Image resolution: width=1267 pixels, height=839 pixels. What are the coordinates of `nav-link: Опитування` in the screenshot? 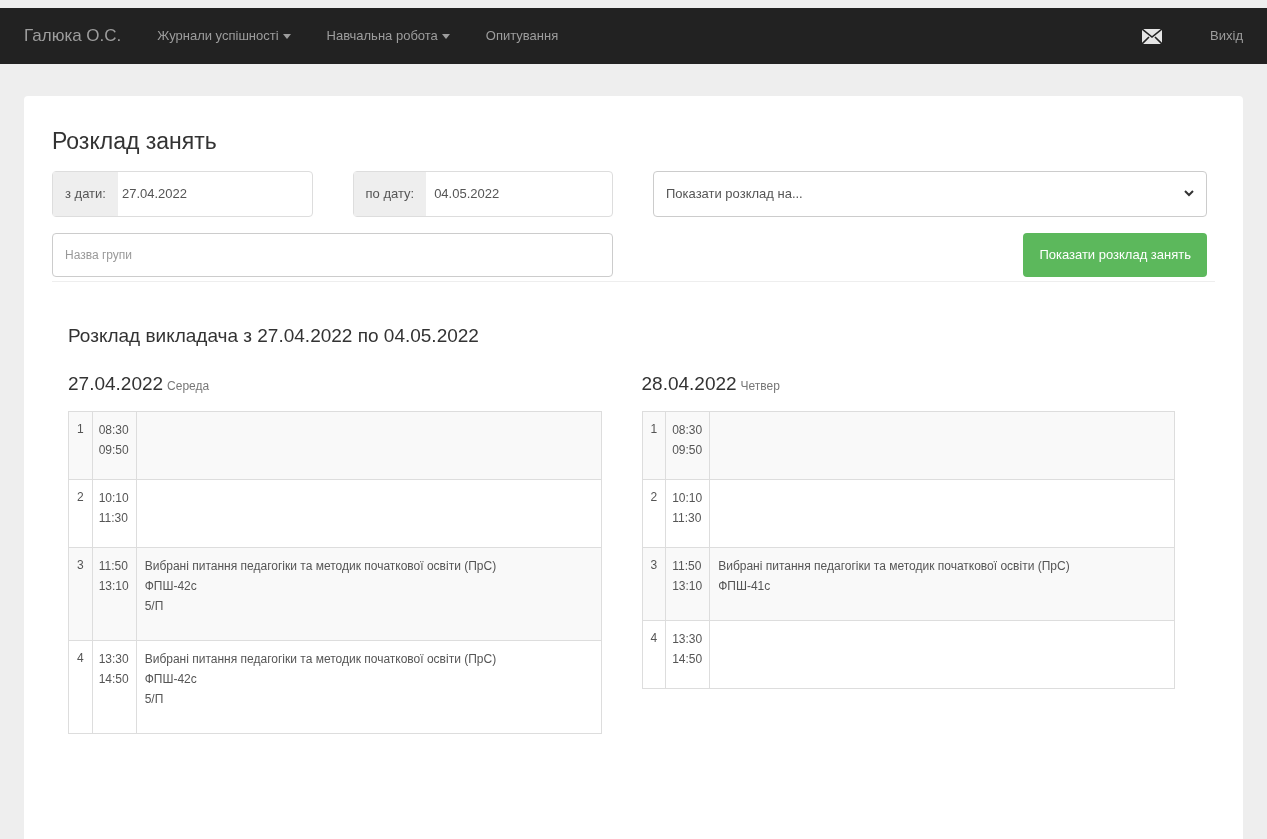 It's located at (522, 36).